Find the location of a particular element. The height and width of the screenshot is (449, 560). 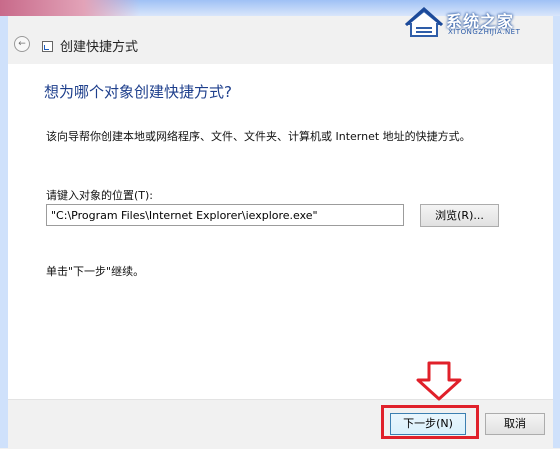

shortcut-wizard-icon is located at coordinates (47, 46).